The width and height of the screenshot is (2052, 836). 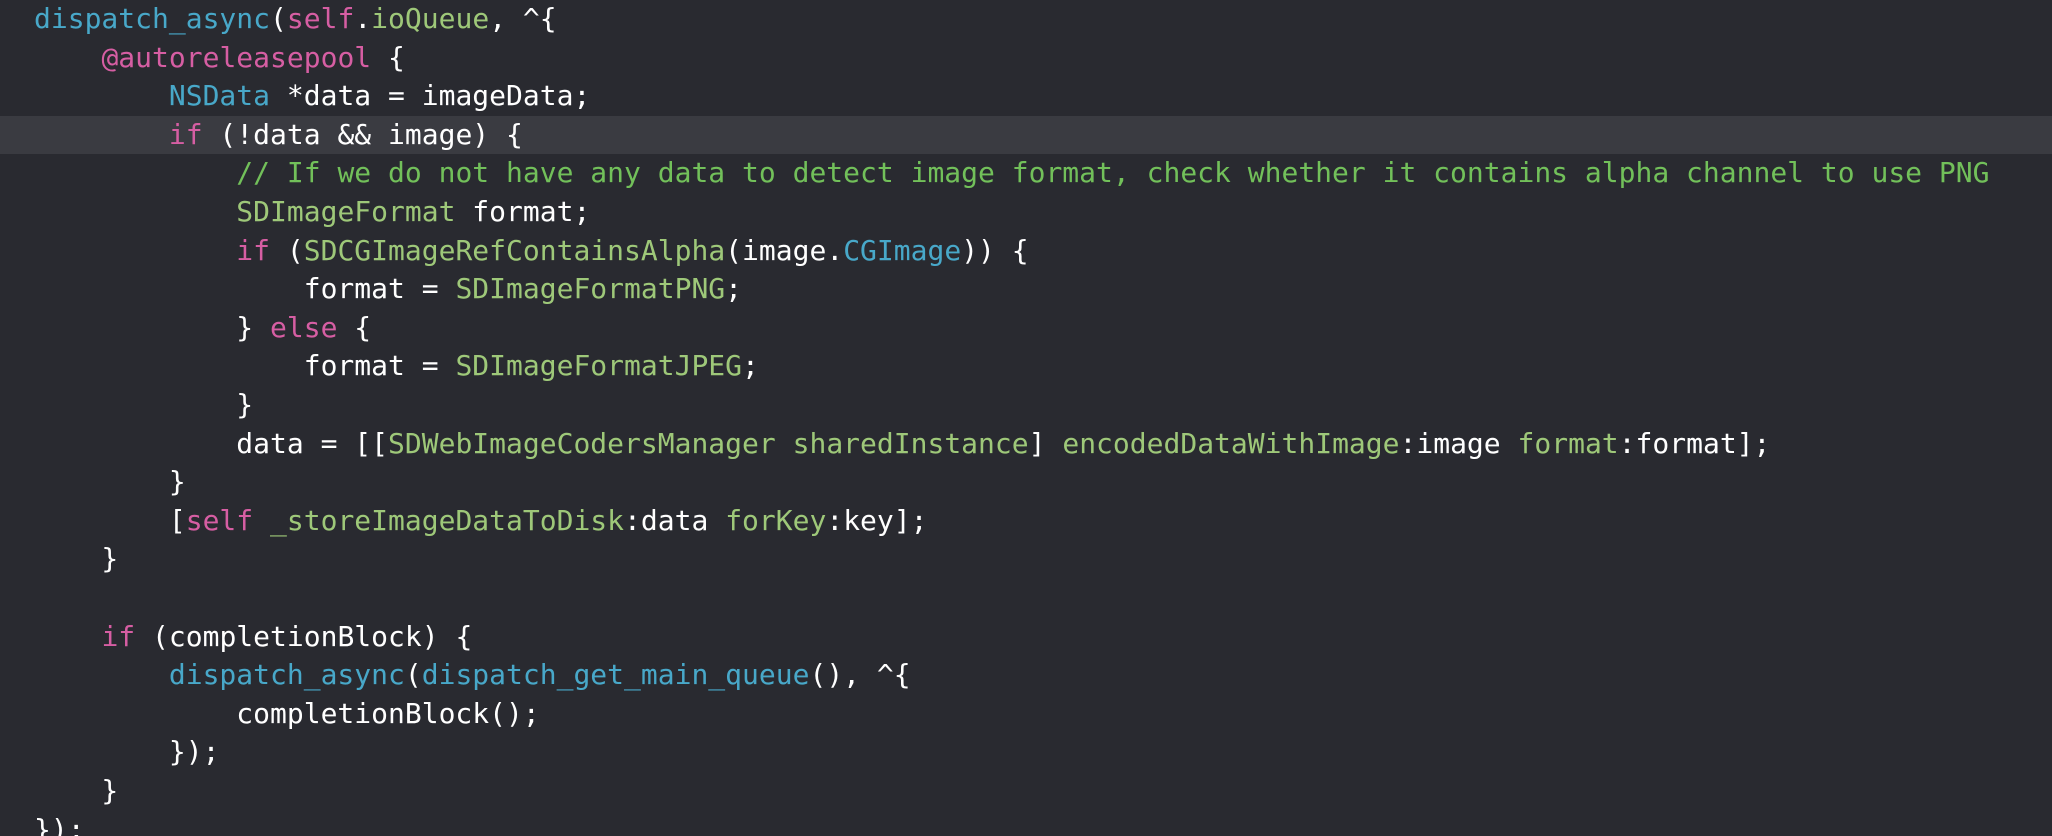 What do you see at coordinates (430, 96) in the screenshot?
I see `code-text: *data = imageData;` at bounding box center [430, 96].